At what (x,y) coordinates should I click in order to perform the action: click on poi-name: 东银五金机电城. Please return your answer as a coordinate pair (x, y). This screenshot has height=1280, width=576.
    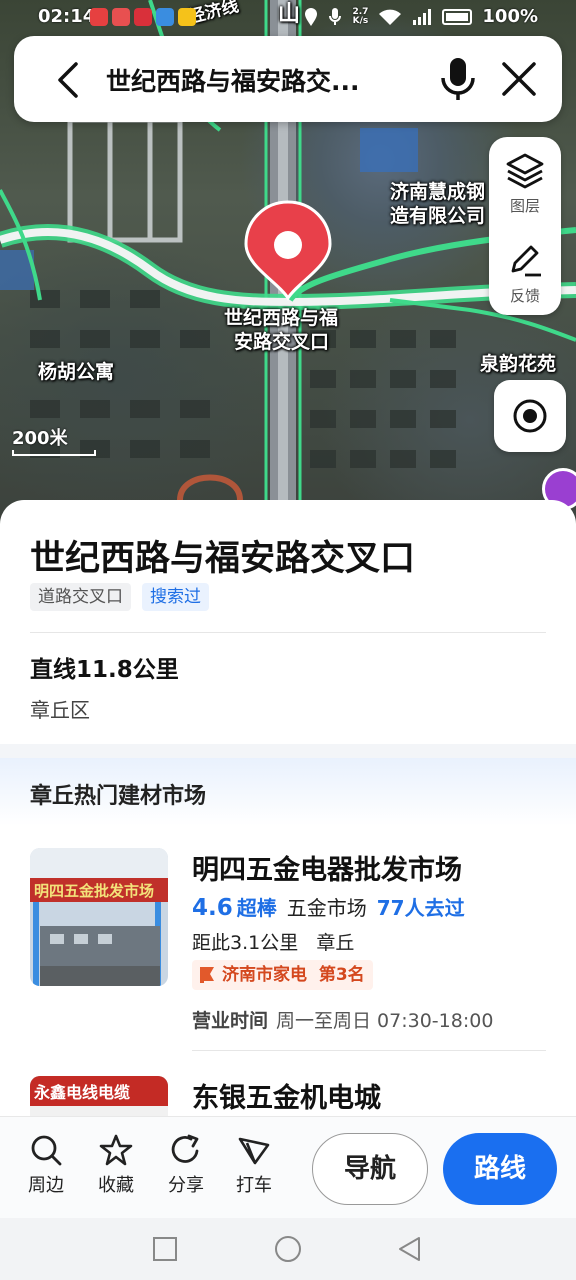
    Looking at the image, I should click on (286, 1095).